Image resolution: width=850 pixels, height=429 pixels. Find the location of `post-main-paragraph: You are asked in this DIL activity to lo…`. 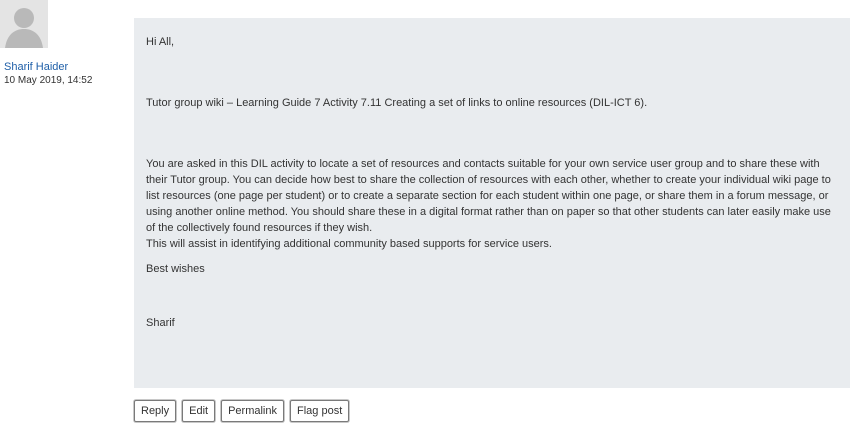

post-main-paragraph: You are asked in this DIL activity to lo… is located at coordinates (488, 196).